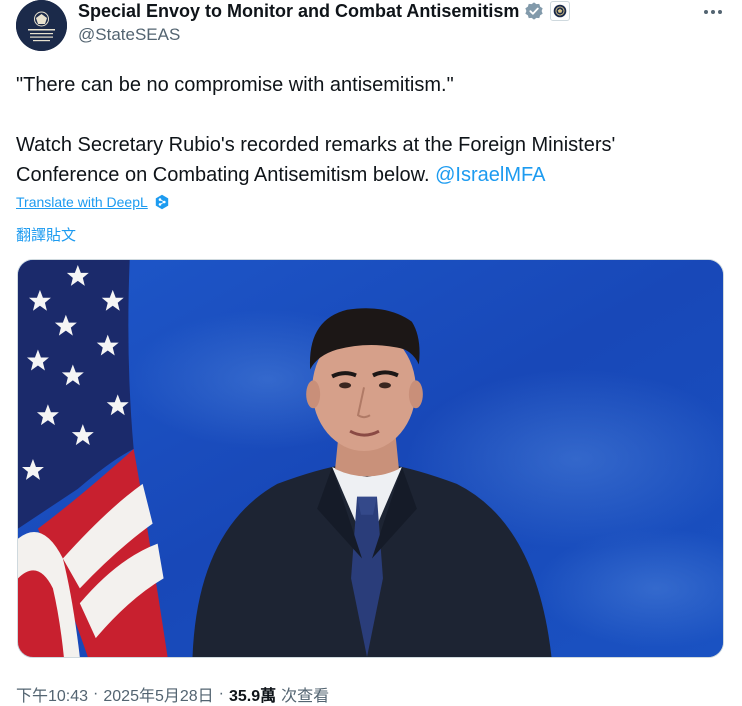  What do you see at coordinates (253, 696) in the screenshot?
I see `views-count: 35.9萬` at bounding box center [253, 696].